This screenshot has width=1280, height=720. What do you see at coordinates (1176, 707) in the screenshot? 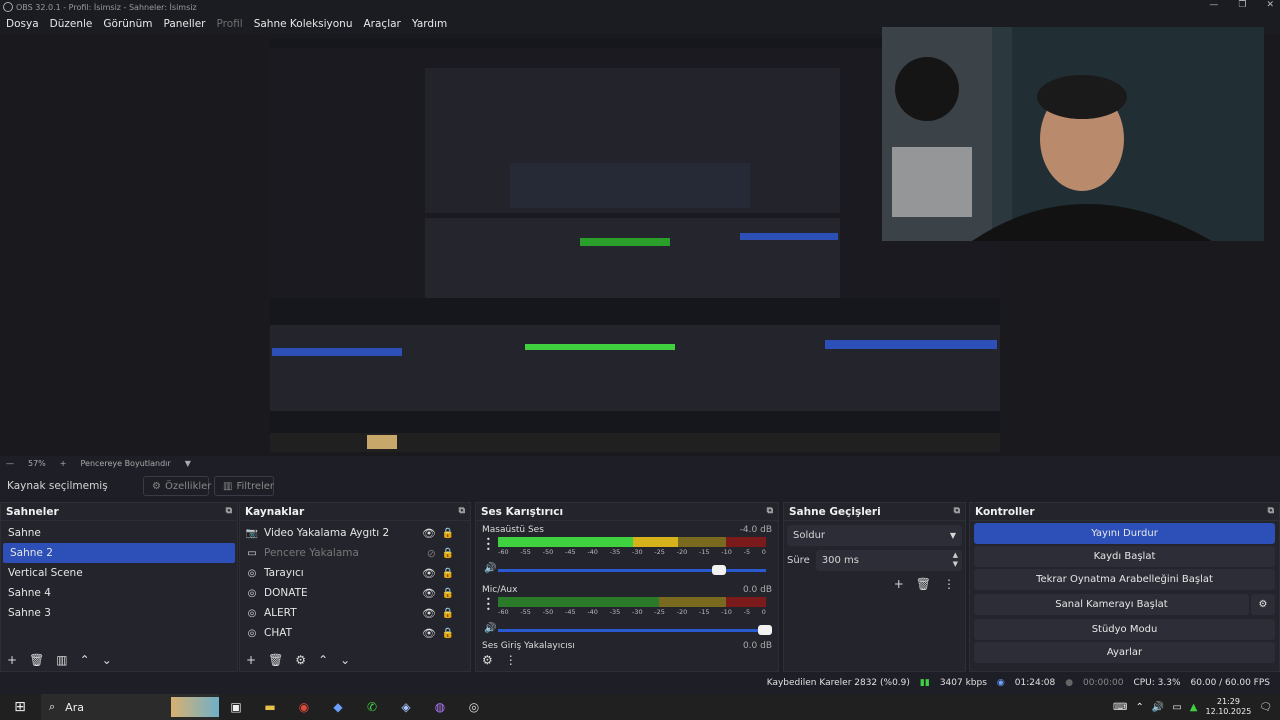
I see `network-icon: ▭` at bounding box center [1176, 707].